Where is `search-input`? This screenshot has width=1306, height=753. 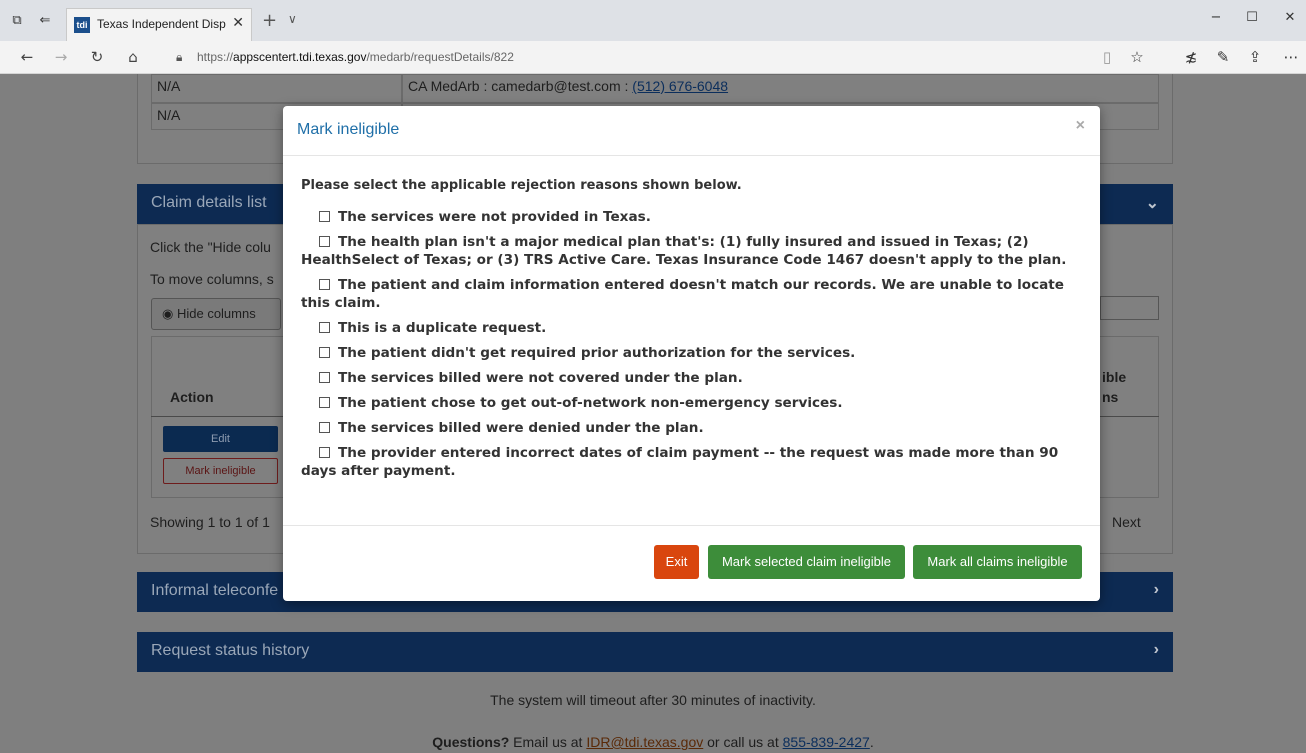 search-input is located at coordinates (1129, 308).